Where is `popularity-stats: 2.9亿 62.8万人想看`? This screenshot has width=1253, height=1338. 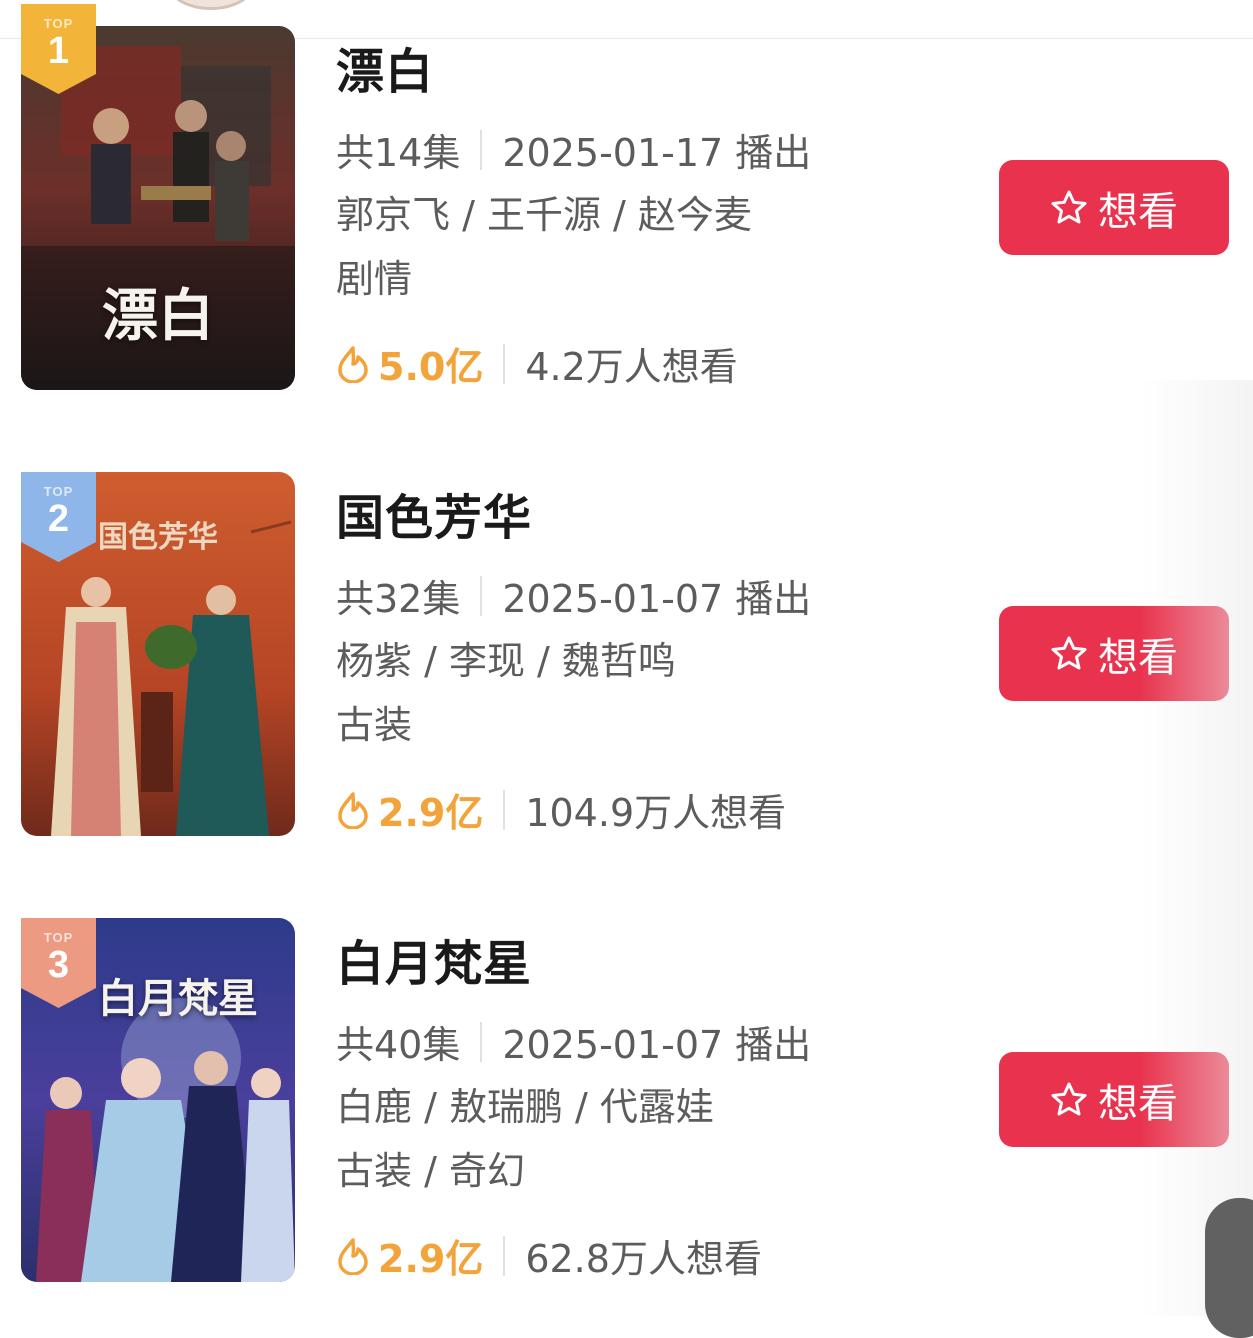 popularity-stats: 2.9亿 62.8万人想看 is located at coordinates (549, 1255).